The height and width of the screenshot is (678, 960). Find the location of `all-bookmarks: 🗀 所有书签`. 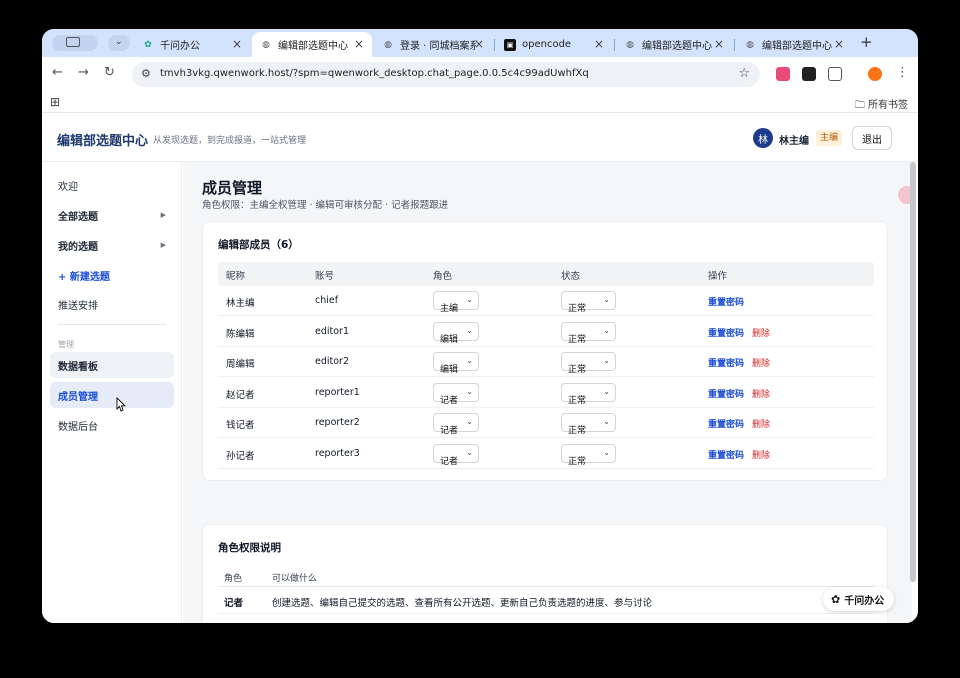

all-bookmarks: 🗀 所有书签 is located at coordinates (881, 105).